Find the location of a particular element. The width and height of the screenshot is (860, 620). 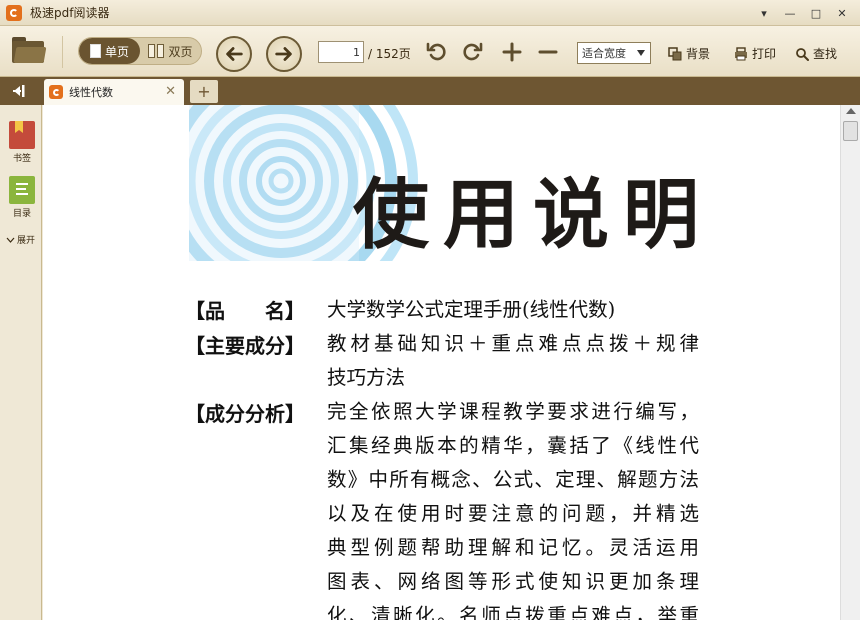

entry-key-analysis: 【成分分析】 is located at coordinates (245, 414).